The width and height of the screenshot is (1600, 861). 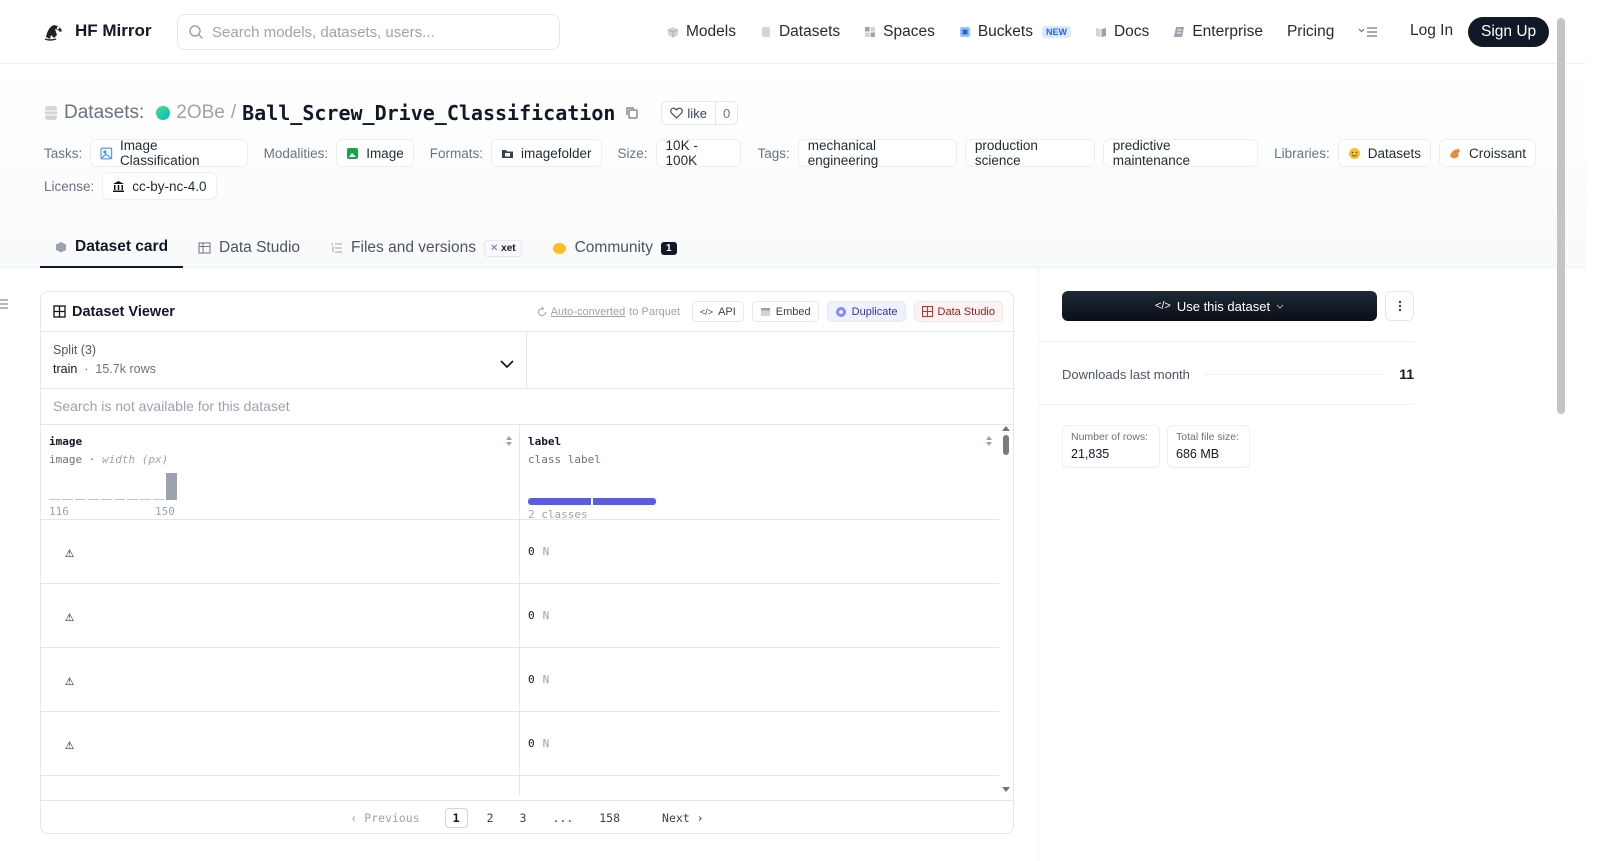 What do you see at coordinates (1179, 32) in the screenshot?
I see `enterprise-icon` at bounding box center [1179, 32].